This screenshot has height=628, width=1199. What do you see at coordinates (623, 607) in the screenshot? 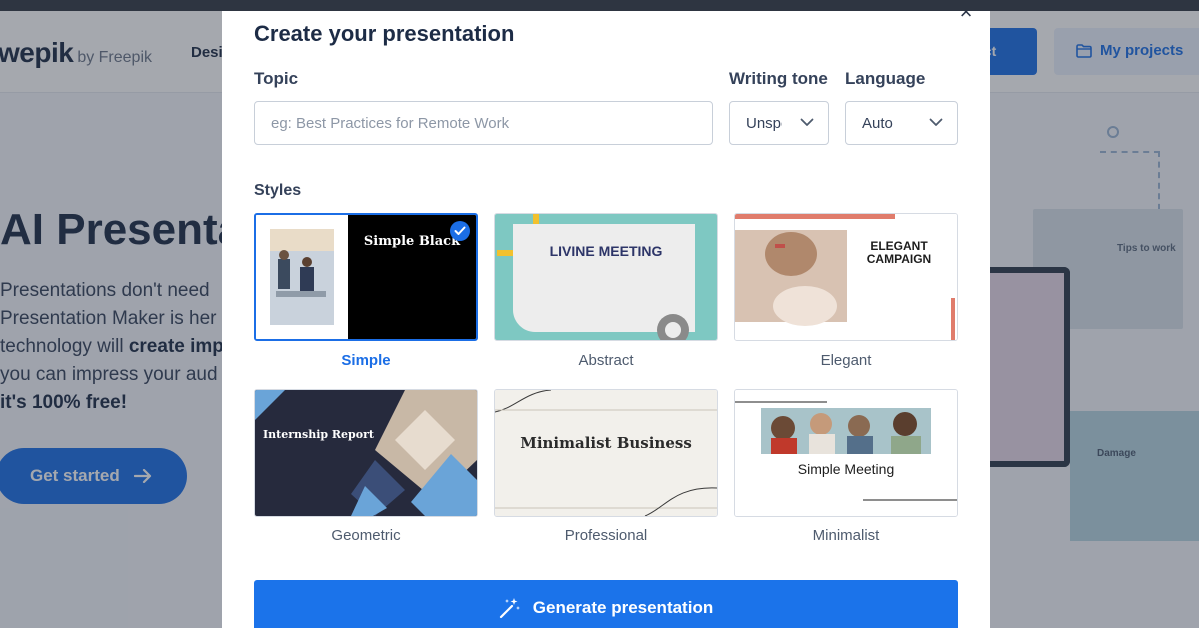
I see `generate-presentation-label: Generate presentation` at bounding box center [623, 607].